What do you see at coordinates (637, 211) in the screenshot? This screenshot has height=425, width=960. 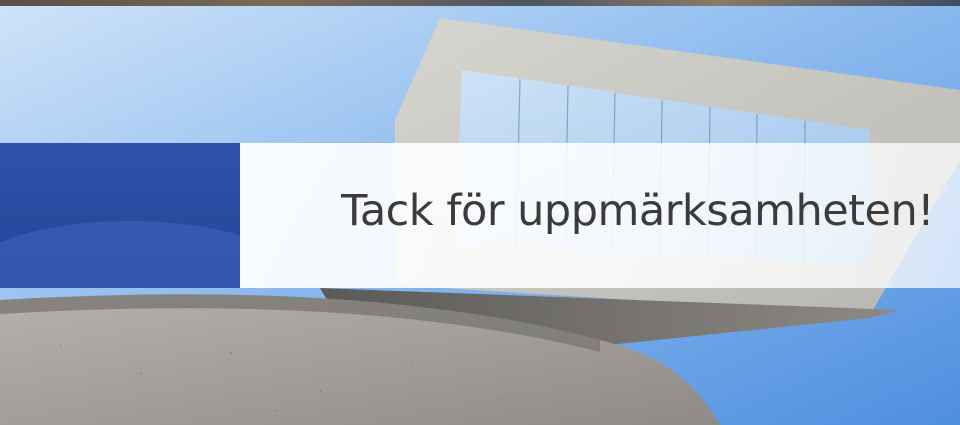 I see `slide-title: Tack för uppmärksamheten!` at bounding box center [637, 211].